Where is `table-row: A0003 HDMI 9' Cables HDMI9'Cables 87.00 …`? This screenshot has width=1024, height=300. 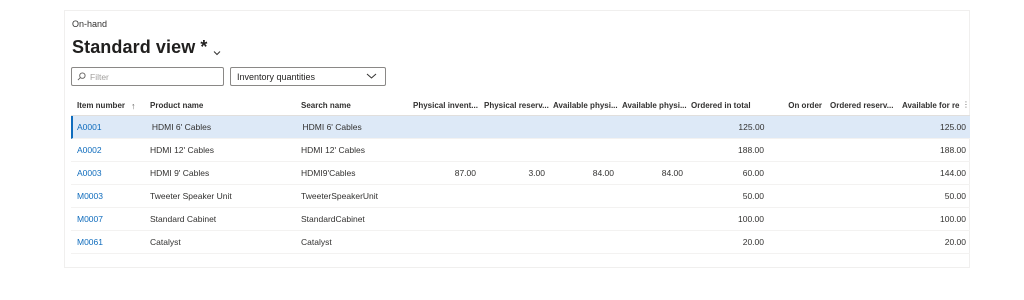
table-row: A0003 HDMI 9' Cables HDMI9'Cables 87.00 … is located at coordinates (520, 173).